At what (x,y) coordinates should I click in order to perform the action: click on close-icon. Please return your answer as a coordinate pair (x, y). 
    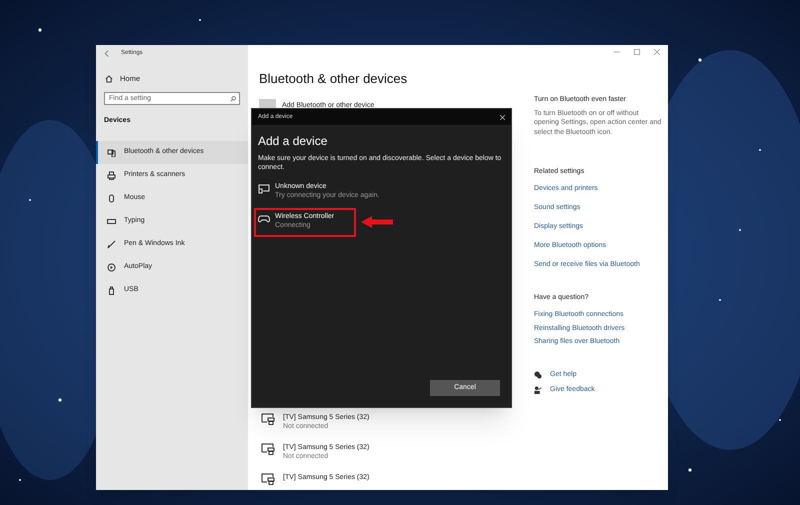
    Looking at the image, I should click on (502, 117).